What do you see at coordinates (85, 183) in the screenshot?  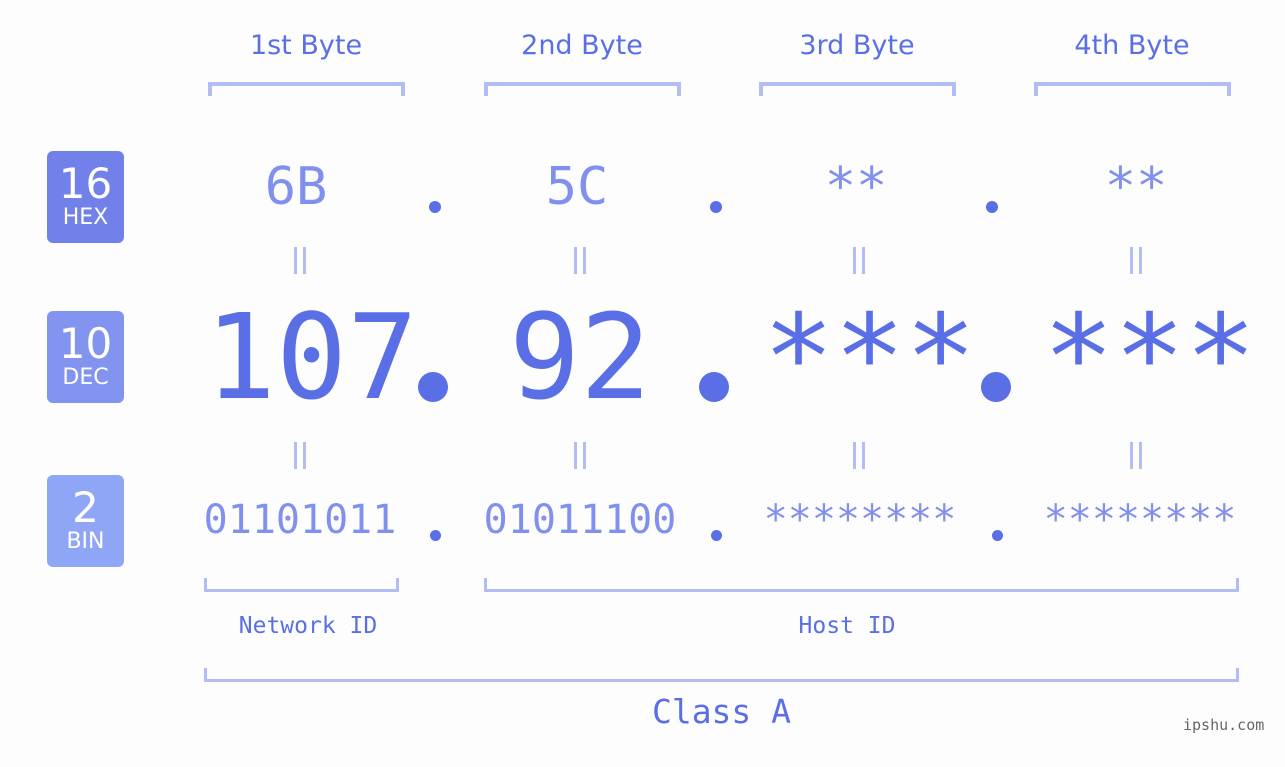 I see `hex-badge-number: 16` at bounding box center [85, 183].